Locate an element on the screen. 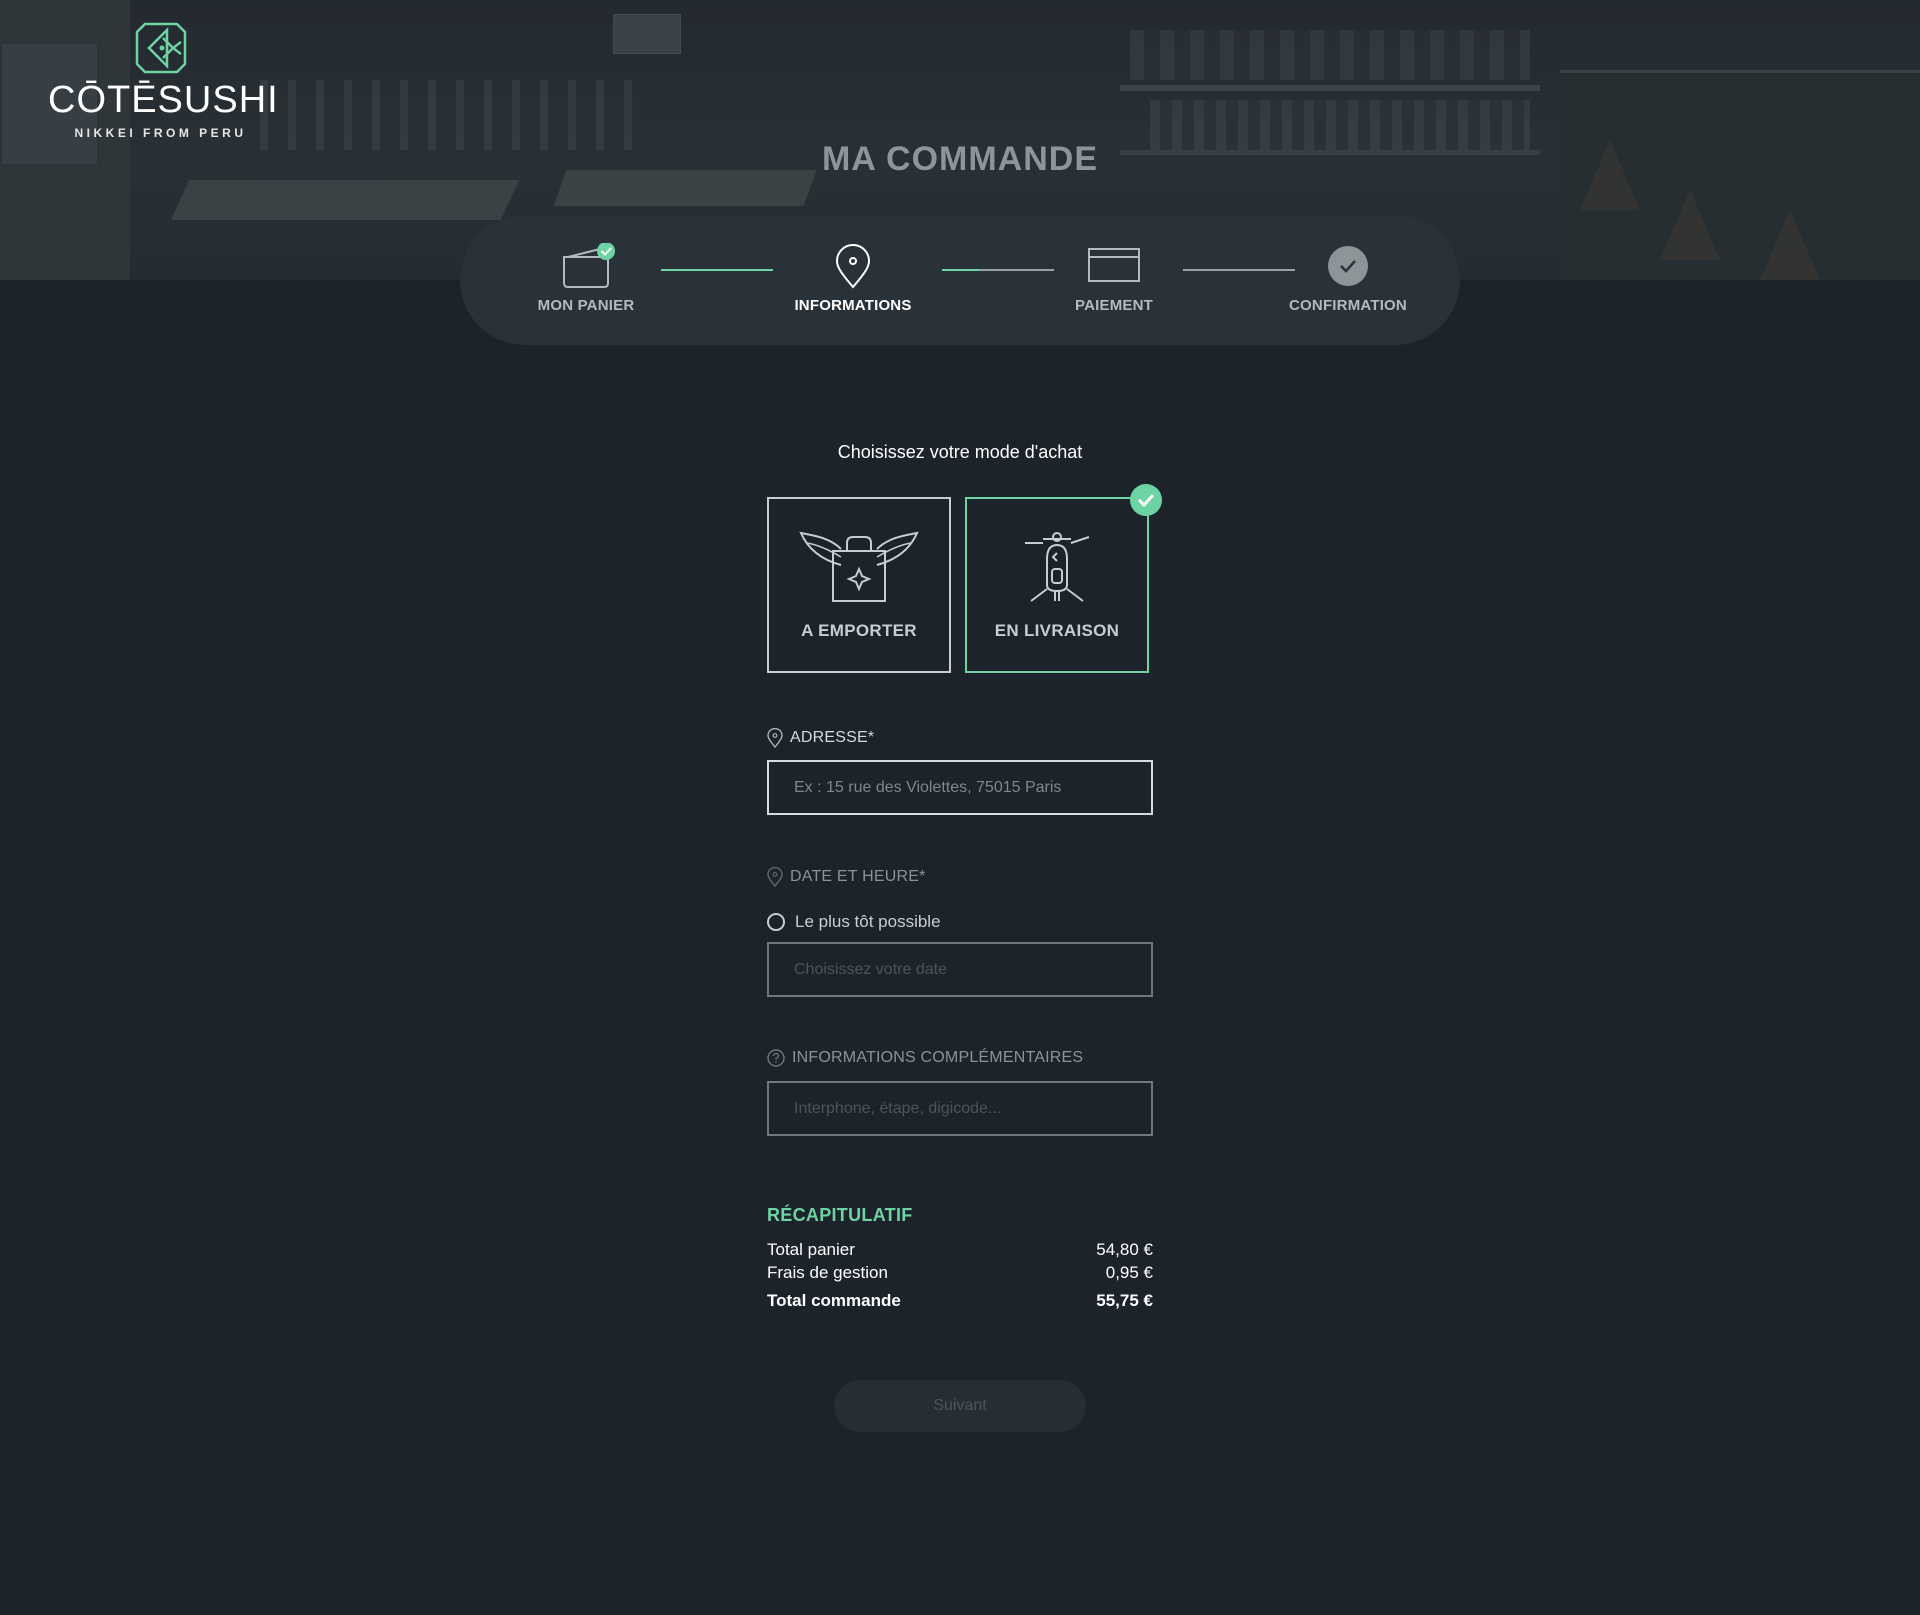  recap-row-label: Total panier is located at coordinates (811, 1249).